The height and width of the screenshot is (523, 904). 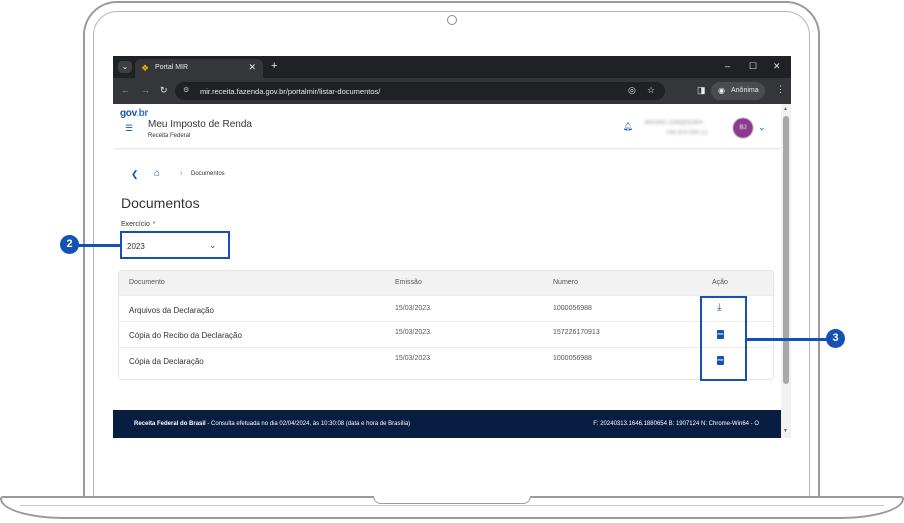 What do you see at coordinates (762, 127) in the screenshot?
I see `chevron-down-icon: ⌄` at bounding box center [762, 127].